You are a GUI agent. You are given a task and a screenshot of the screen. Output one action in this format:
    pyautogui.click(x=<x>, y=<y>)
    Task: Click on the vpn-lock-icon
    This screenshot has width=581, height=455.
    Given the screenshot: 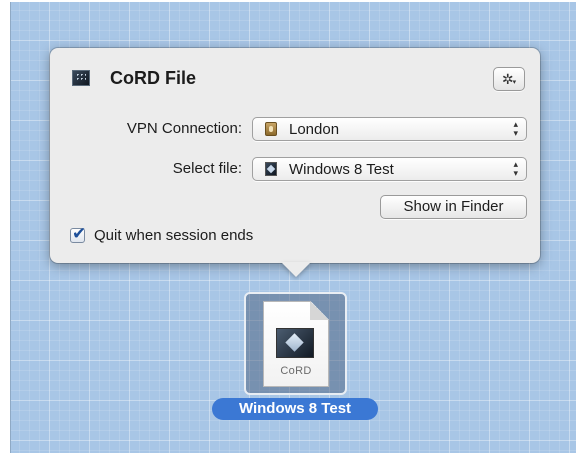 What is the action you would take?
    pyautogui.click(x=271, y=129)
    